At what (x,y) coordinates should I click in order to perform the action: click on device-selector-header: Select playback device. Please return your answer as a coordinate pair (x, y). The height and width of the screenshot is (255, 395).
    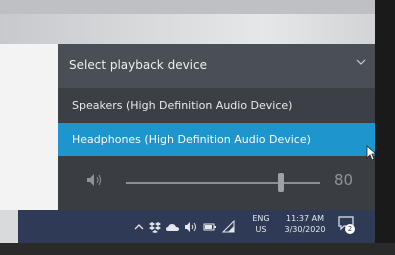
    Looking at the image, I should click on (217, 66).